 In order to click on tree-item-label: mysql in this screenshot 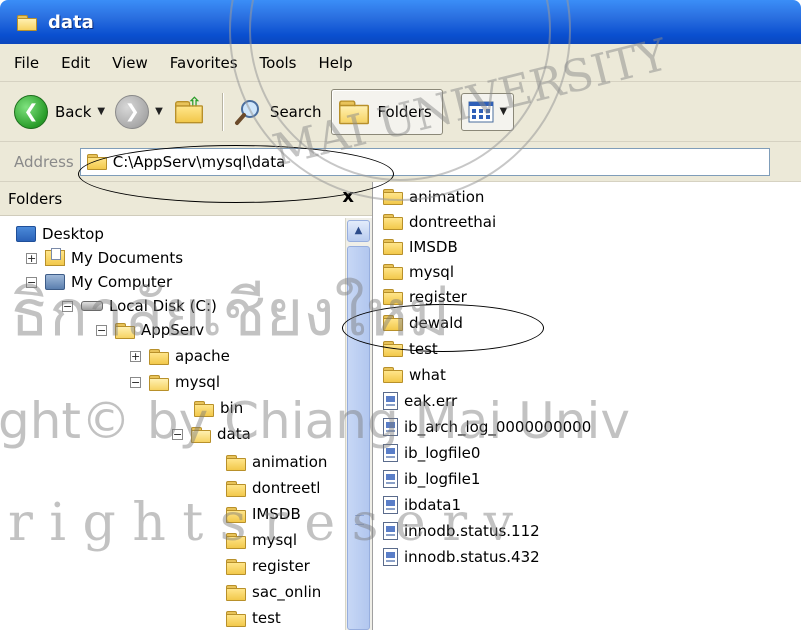, I will do `click(197, 382)`.